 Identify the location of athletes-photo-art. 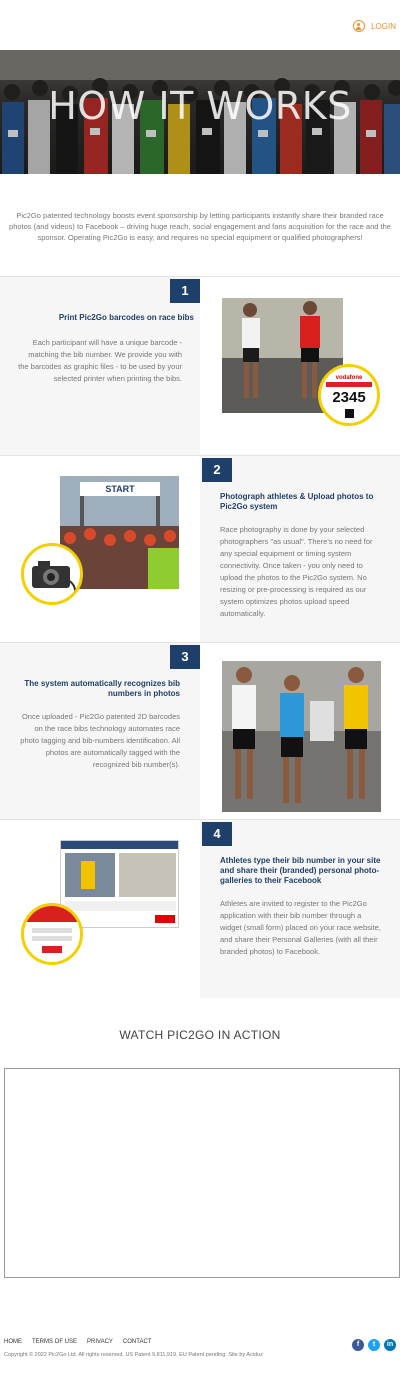
(301, 736).